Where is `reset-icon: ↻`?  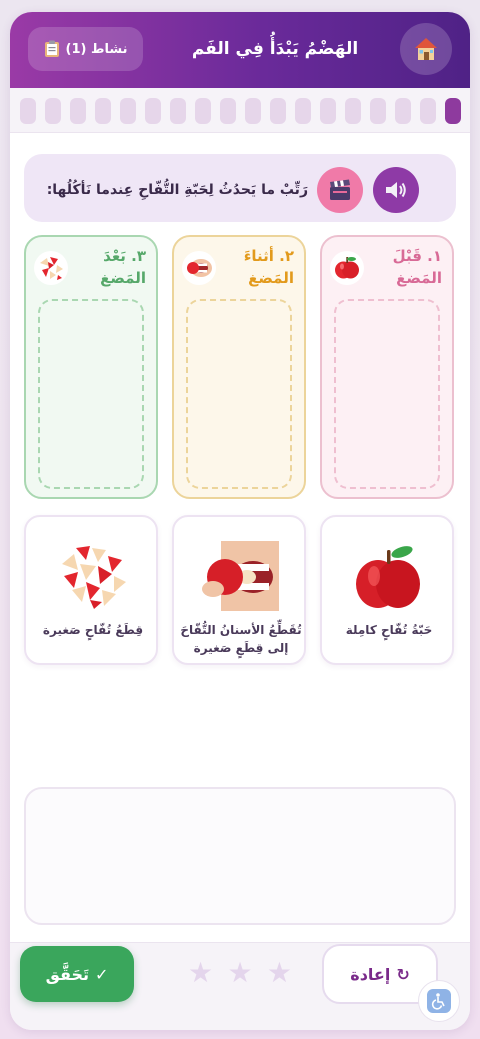
reset-icon: ↻ is located at coordinates (403, 974).